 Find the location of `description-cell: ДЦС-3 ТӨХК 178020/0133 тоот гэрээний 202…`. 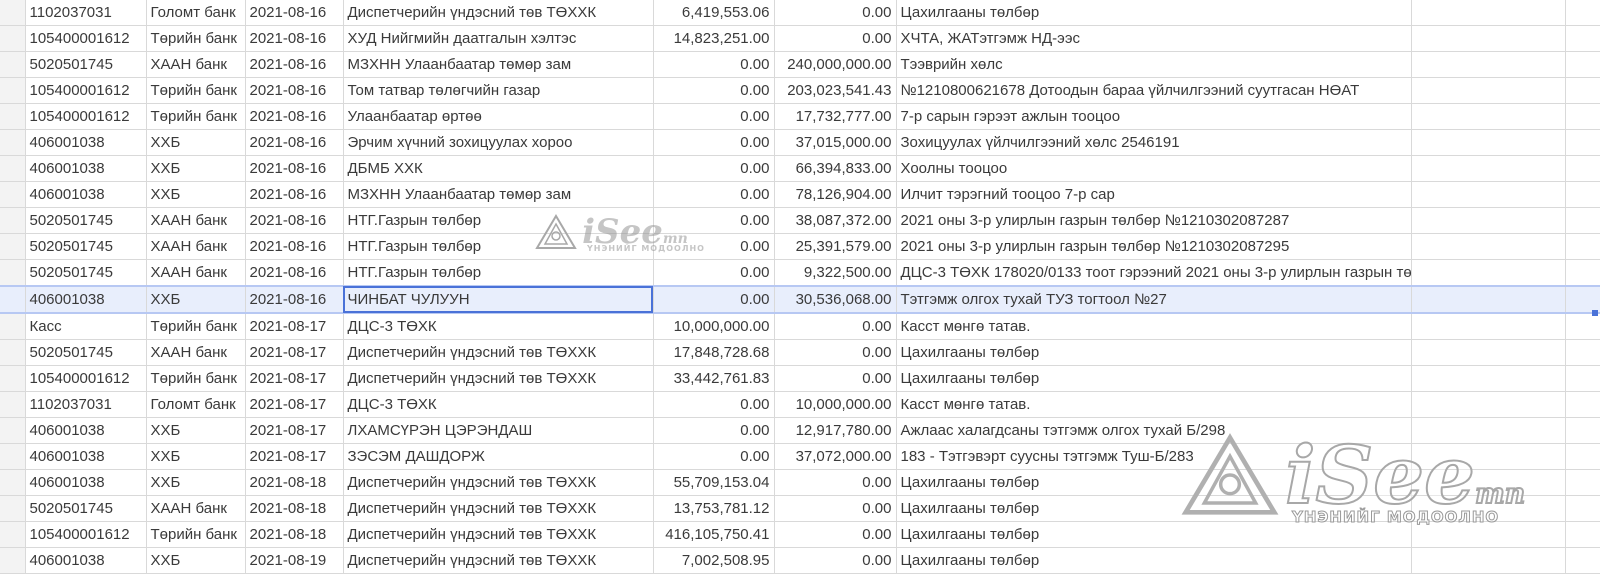

description-cell: ДЦС-3 ТӨХК 178020/0133 тоот гэрээний 202… is located at coordinates (1153, 273).